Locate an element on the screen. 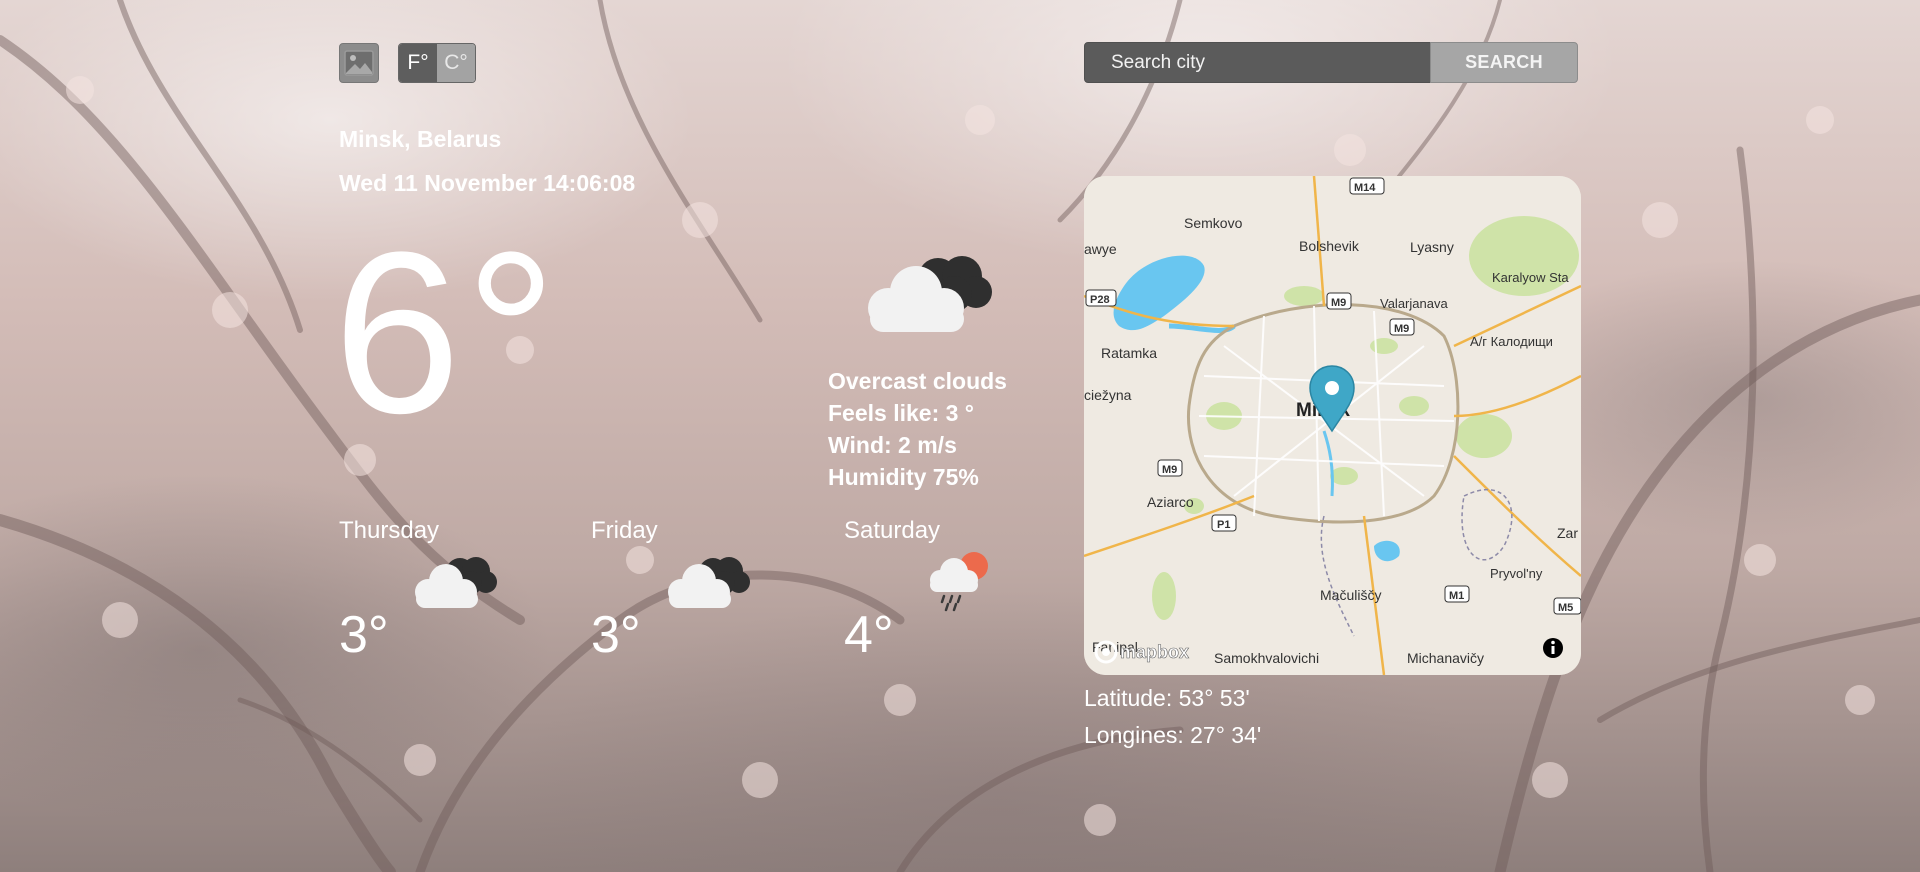 Image resolution: width=1920 pixels, height=872 pixels. map-label-m9-right: M9 is located at coordinates (1401, 329).